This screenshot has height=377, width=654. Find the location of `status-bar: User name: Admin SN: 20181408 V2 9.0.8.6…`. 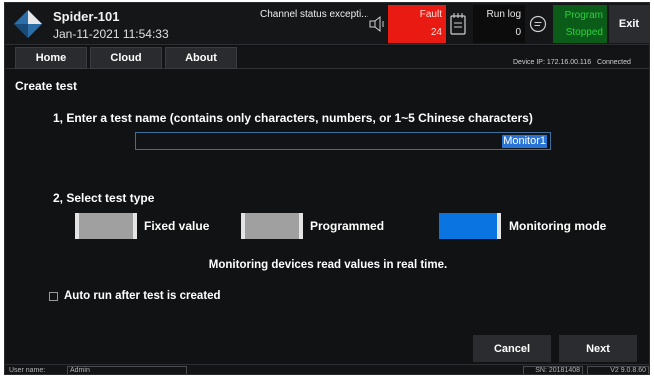

status-bar: User name: Admin SN: 20181408 V2 9.0.8.6… is located at coordinates (327, 369).